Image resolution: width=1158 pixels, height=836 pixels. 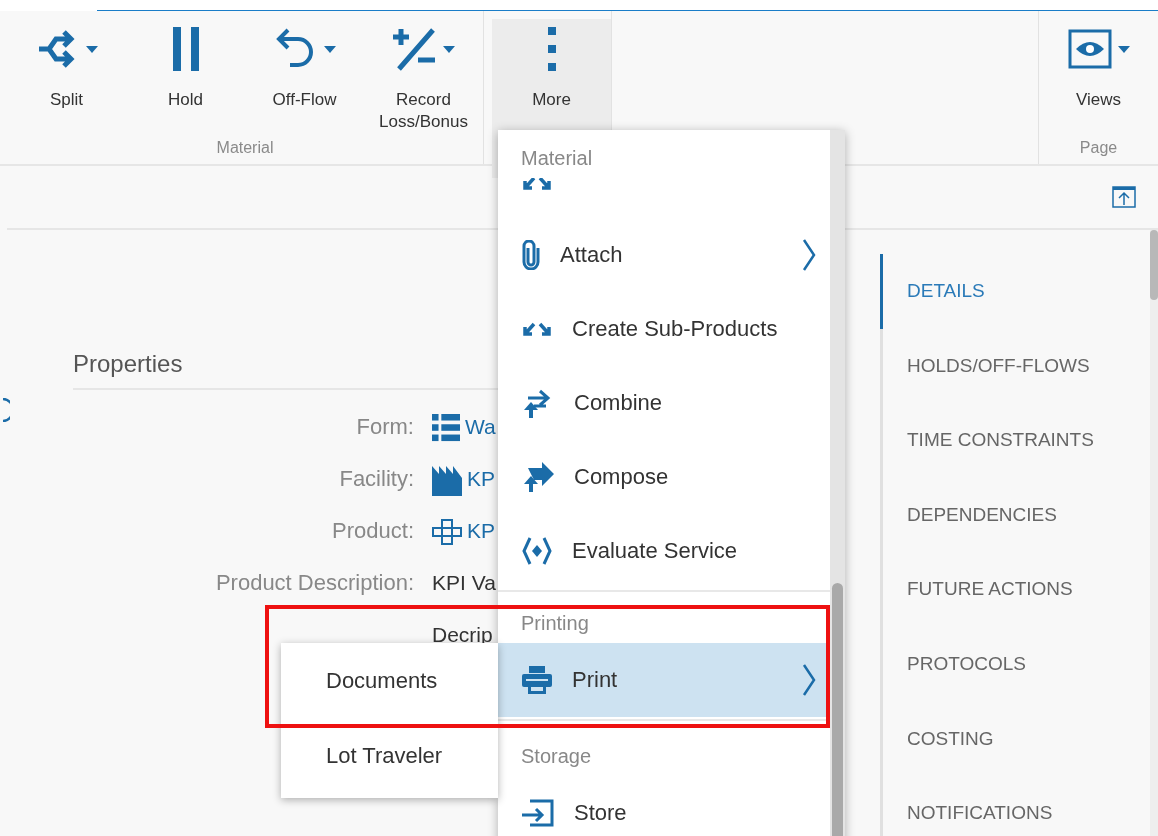 I want to click on submenu-item: Documents, so click(x=389, y=680).